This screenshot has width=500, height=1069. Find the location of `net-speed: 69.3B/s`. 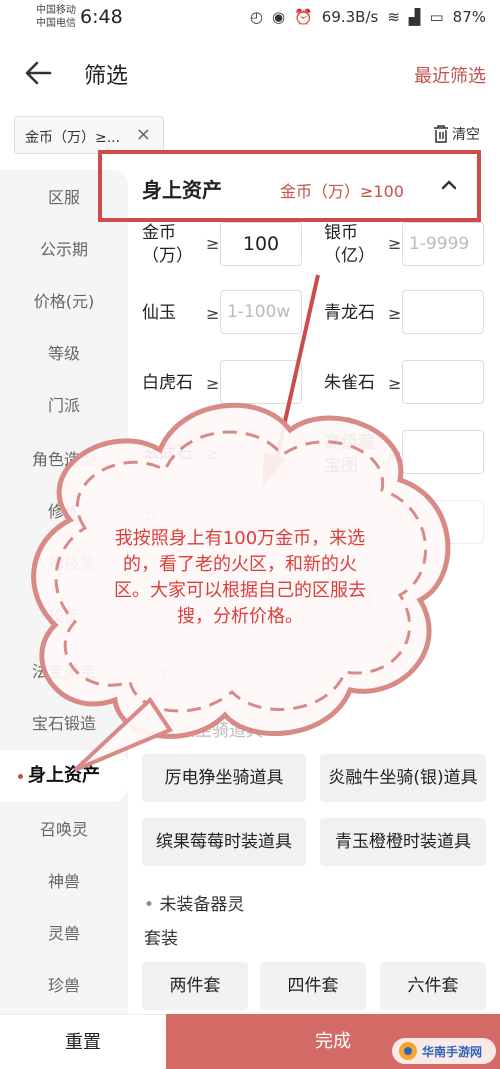

net-speed: 69.3B/s is located at coordinates (350, 17).